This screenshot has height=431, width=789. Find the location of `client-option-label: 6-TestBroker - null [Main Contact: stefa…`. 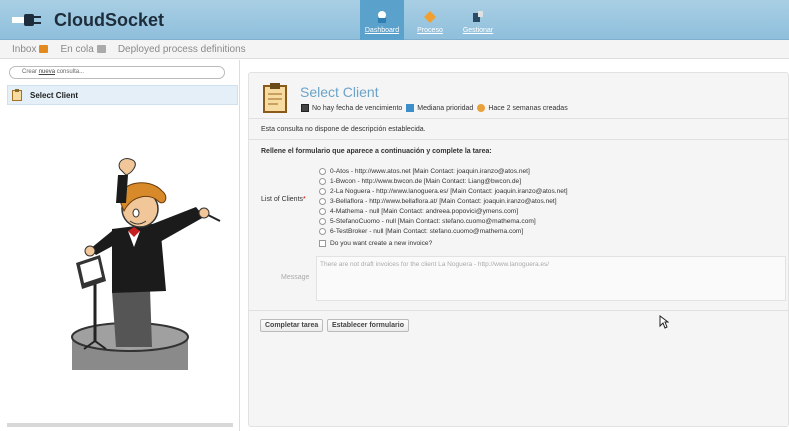

client-option-label: 6-TestBroker - null [Main Contact: stefa… is located at coordinates (427, 231).